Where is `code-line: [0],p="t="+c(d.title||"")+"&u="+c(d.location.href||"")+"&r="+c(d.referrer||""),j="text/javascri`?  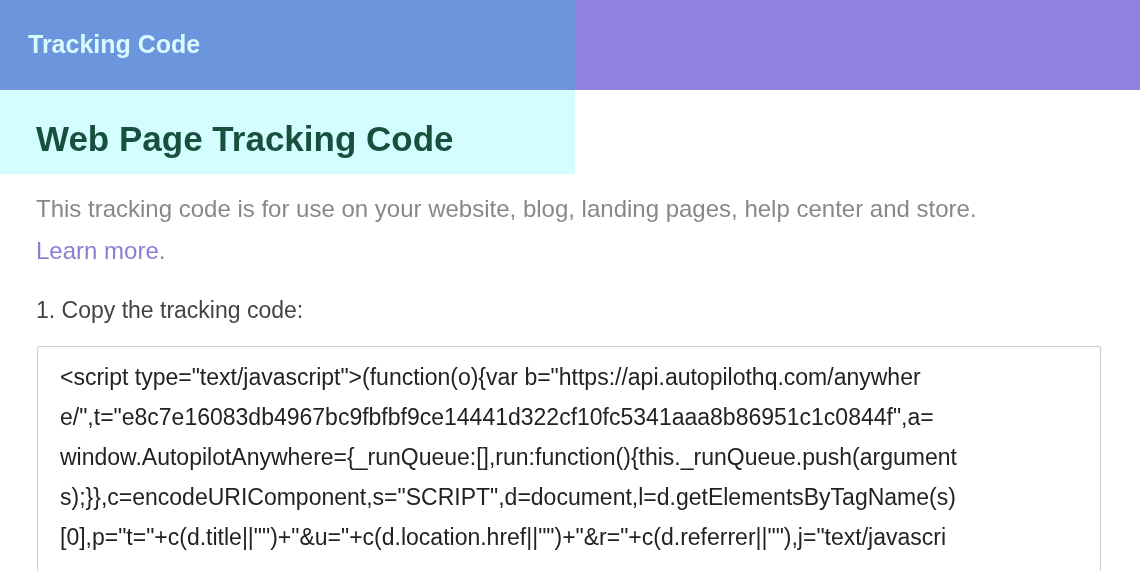
code-line: [0],p="t="+c(d.title||"")+"&u="+c(d.location.href||"")+"&r="+c(d.referrer||""),j="text/javascri is located at coordinates (503, 537).